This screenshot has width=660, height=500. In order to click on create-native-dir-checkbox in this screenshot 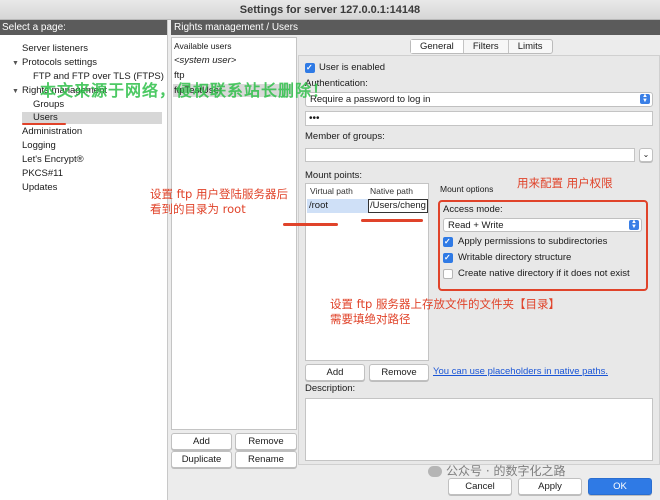, I will do `click(448, 274)`.